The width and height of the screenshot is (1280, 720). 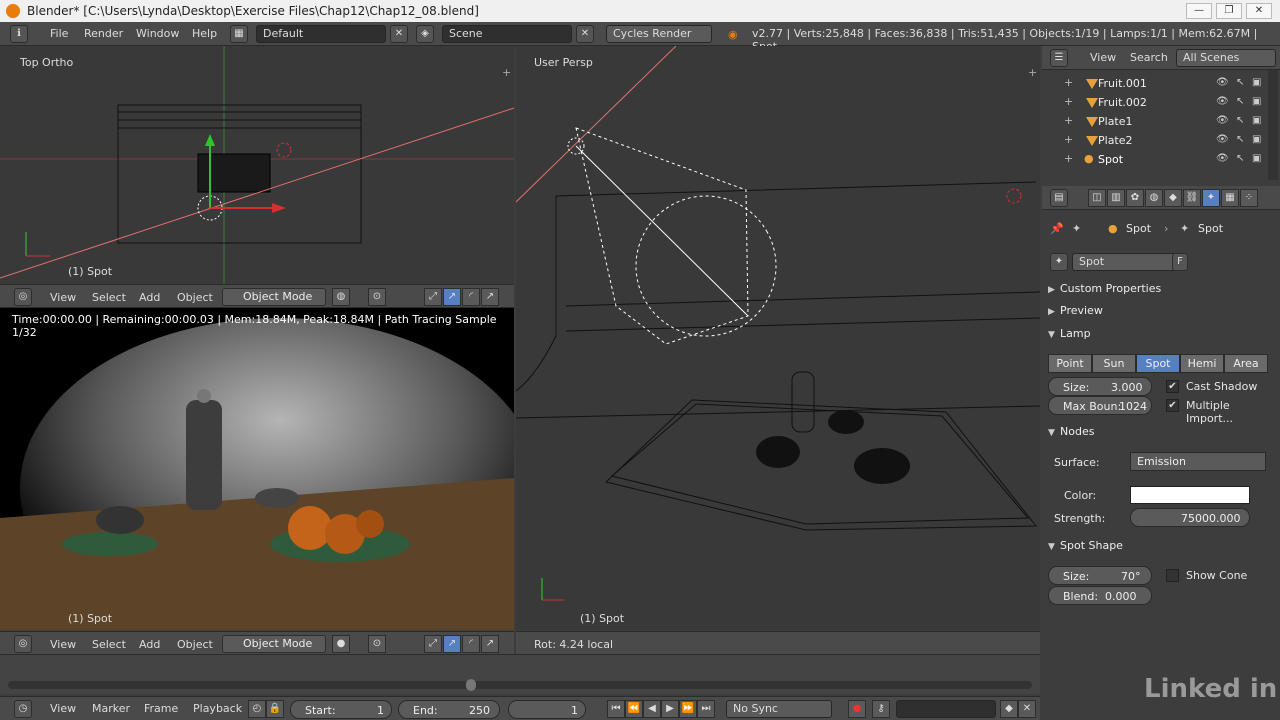 I want to click on corner-plus-icon-2: +, so click(x=1032, y=72).